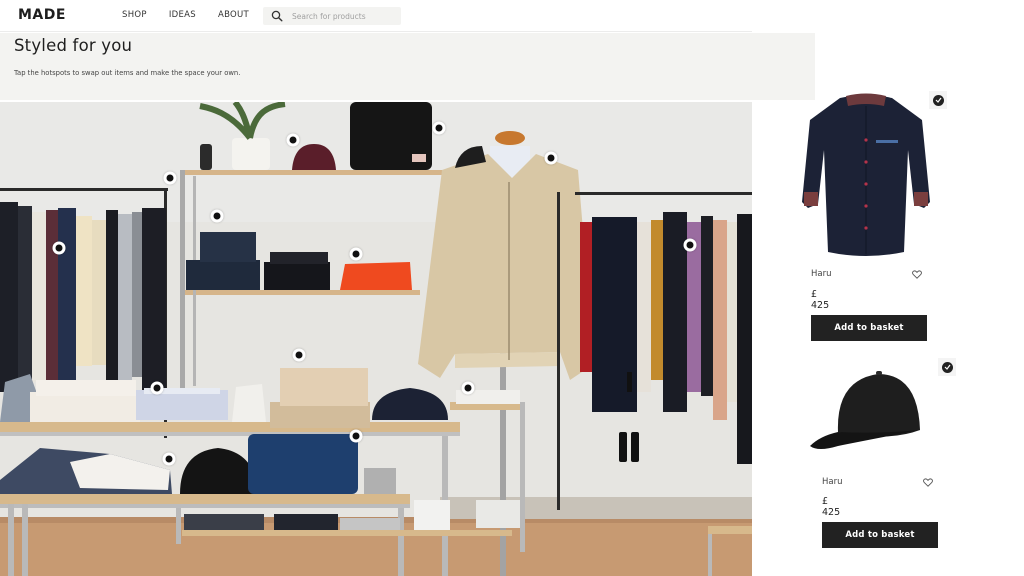 This screenshot has width=1024, height=576. I want to click on hotspot-purple-shirt, so click(690, 245).